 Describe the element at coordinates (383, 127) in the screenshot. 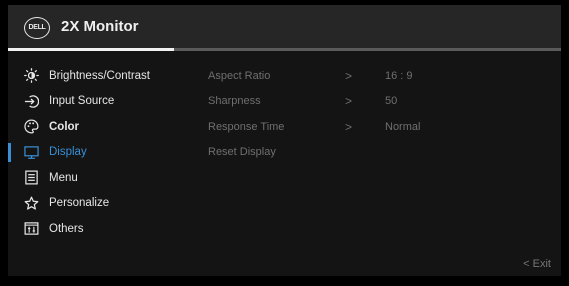

I see `submenu-row-response-time: Response Time > Normal` at that location.